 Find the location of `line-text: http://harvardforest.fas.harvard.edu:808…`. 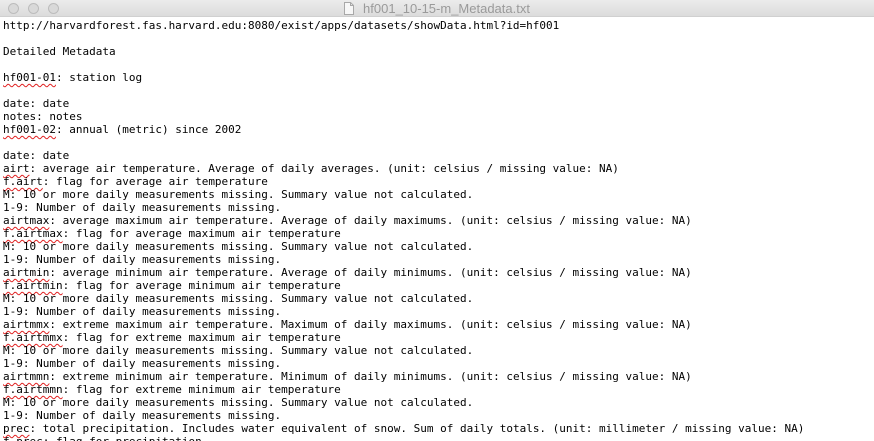

line-text: http://harvardforest.fas.harvard.edu:808… is located at coordinates (281, 25).